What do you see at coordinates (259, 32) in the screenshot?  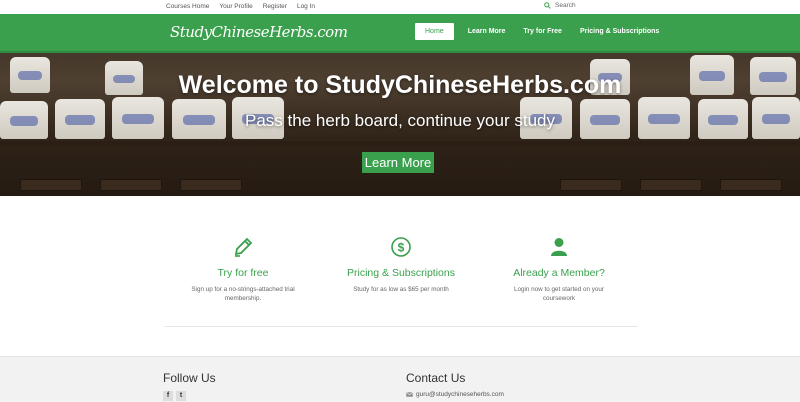 I see `site-logo: StudyChineseHerbs.com` at bounding box center [259, 32].